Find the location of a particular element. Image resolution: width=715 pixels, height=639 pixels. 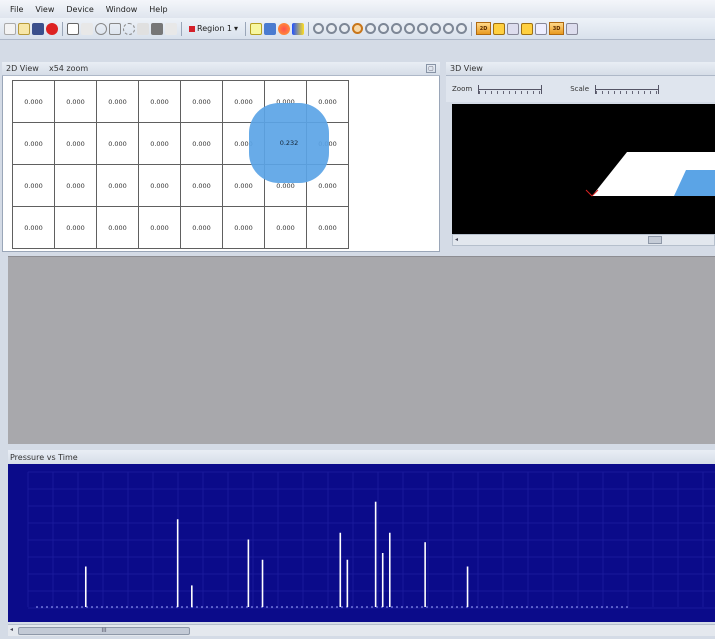

lasso-tool-icon is located at coordinates (129, 28).